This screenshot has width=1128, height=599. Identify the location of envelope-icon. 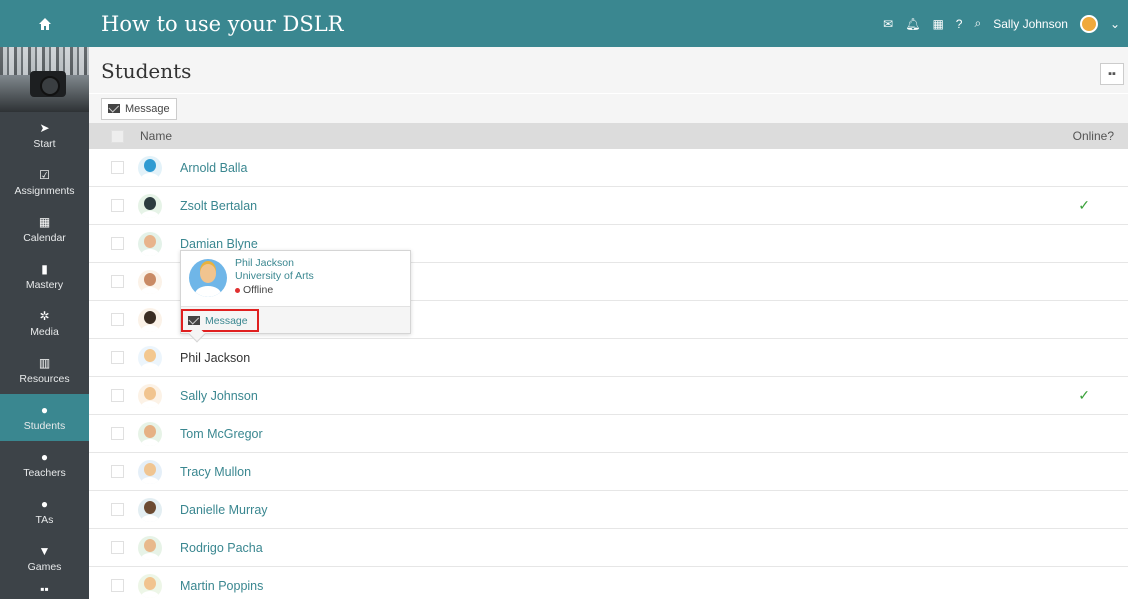
(114, 108).